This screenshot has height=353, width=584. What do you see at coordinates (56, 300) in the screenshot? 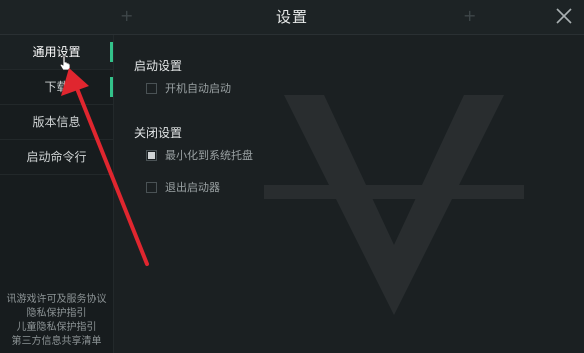
I see `license-agreement-link: 讯游戏许可及服务协议` at bounding box center [56, 300].